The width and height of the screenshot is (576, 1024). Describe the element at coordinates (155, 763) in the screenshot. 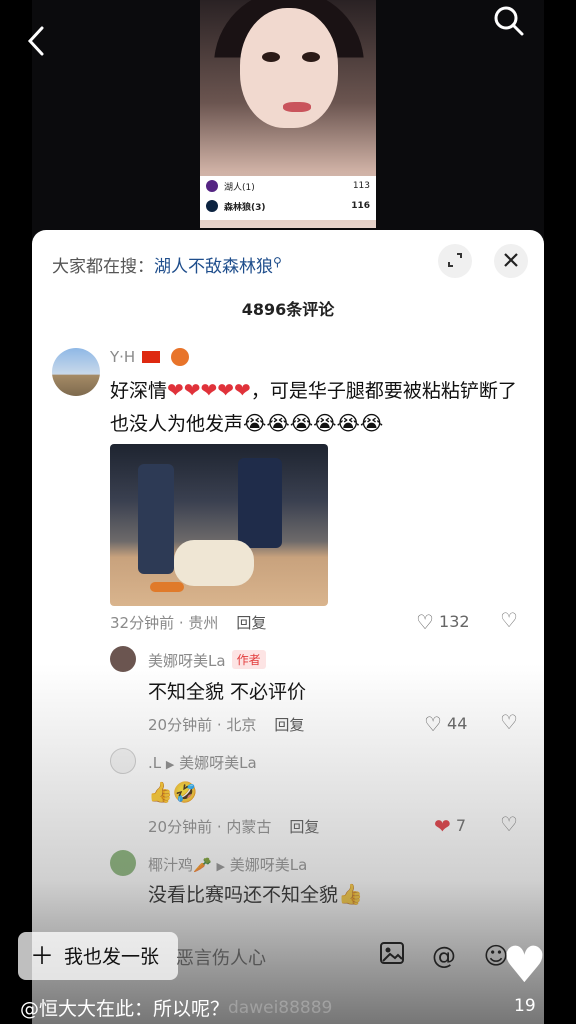

I see `username-text: .L` at that location.